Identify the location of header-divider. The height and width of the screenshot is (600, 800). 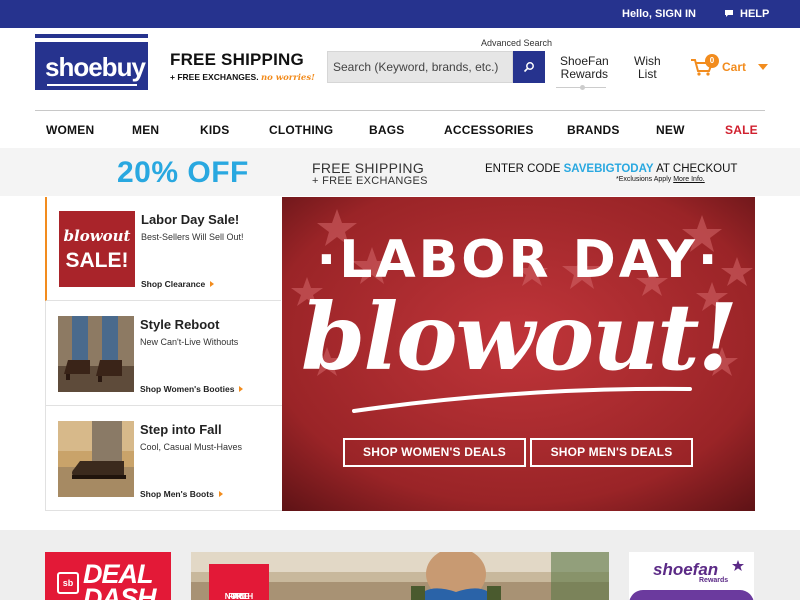
(400, 110).